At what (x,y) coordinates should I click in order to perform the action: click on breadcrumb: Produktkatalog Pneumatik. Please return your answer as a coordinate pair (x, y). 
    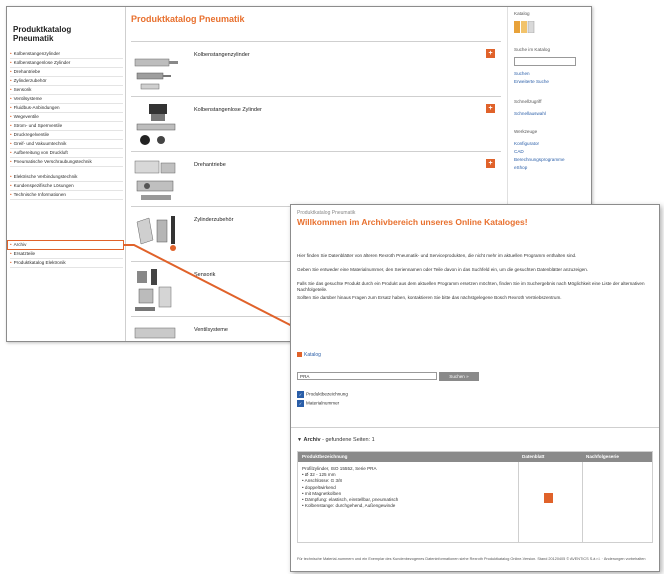
    Looking at the image, I should click on (326, 213).